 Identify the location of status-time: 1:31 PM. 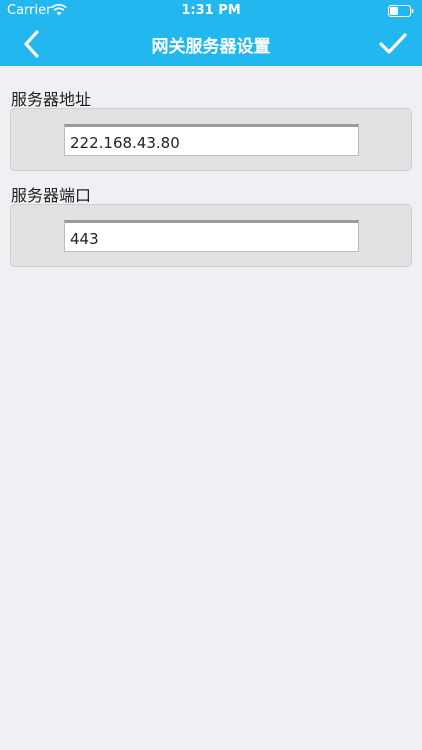
(211, 10).